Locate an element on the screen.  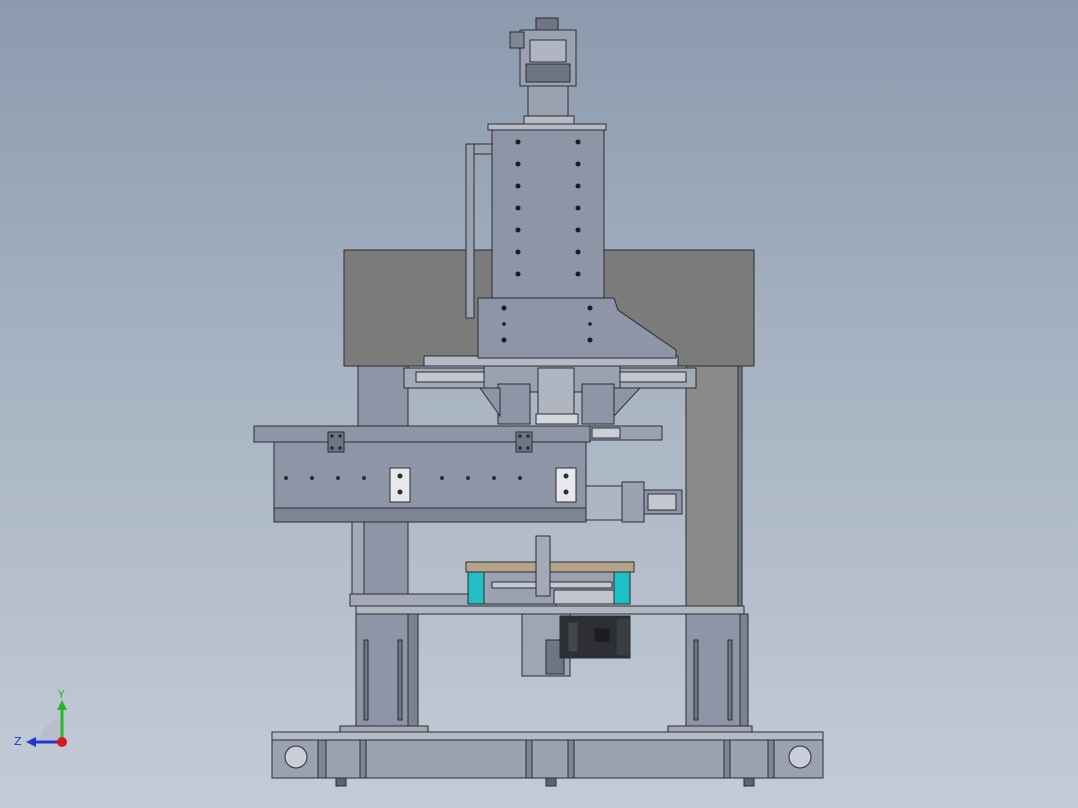
mount-hole-left is located at coordinates (296, 757).